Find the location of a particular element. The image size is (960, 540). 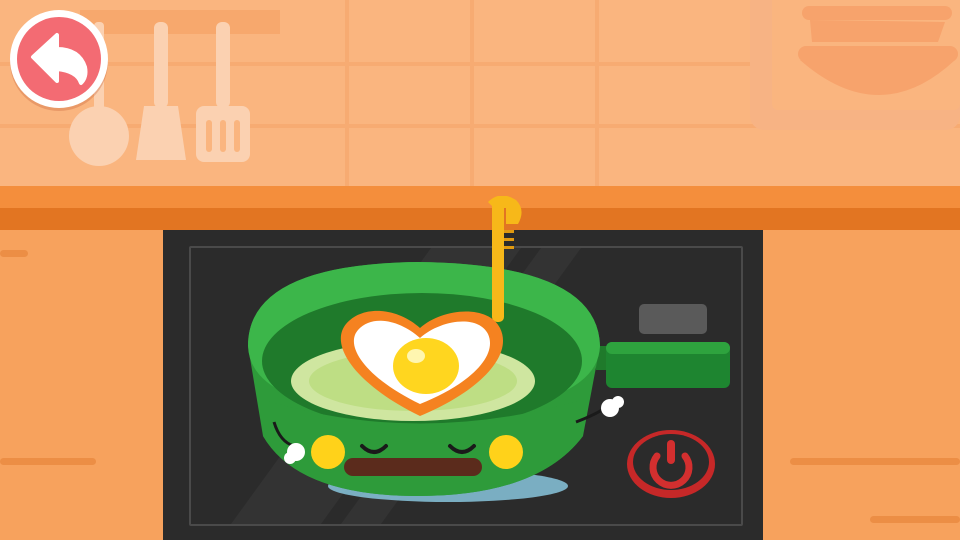

dish-rack is located at coordinates (855, 65).